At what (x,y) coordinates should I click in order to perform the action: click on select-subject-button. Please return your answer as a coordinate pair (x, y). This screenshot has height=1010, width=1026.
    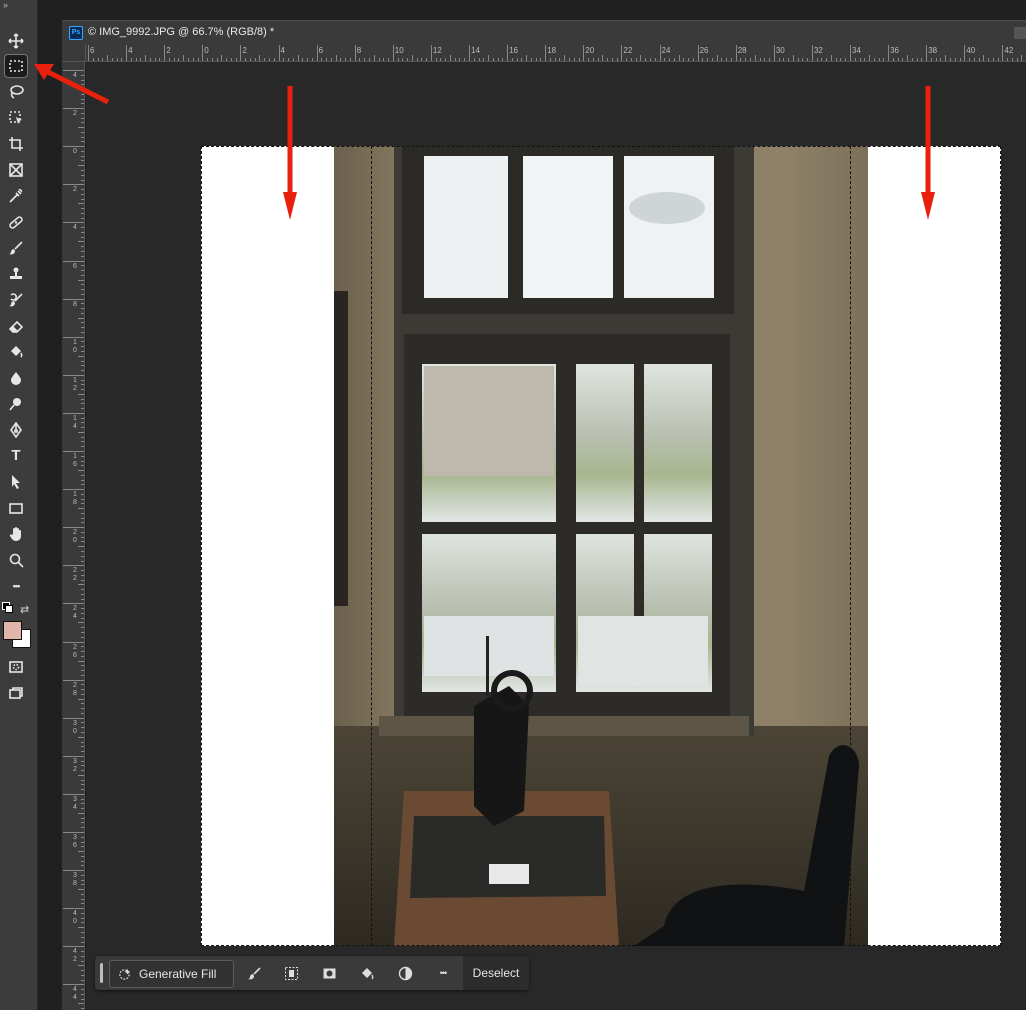
    Looking at the image, I should click on (291, 973).